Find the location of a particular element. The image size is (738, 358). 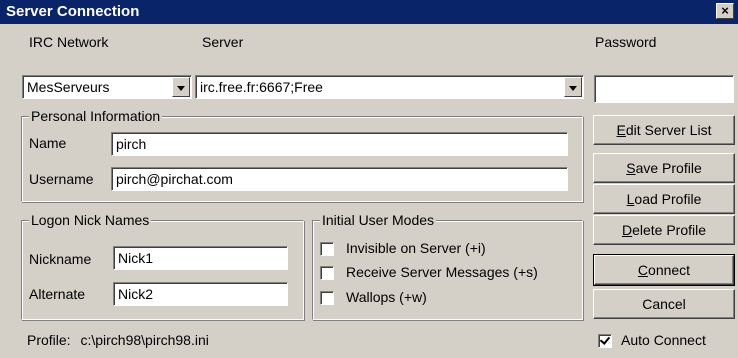

save-profile-accel: S is located at coordinates (631, 168).